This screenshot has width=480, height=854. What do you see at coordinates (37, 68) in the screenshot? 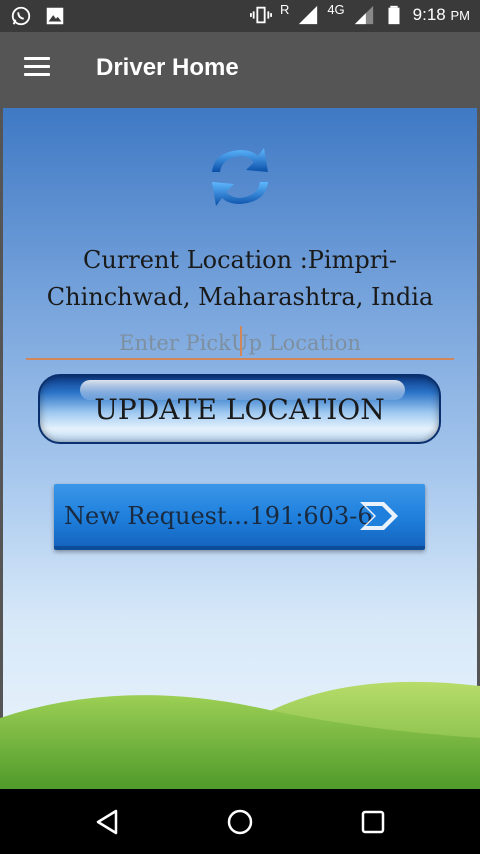
I see `hamburger-menu-icon` at bounding box center [37, 68].